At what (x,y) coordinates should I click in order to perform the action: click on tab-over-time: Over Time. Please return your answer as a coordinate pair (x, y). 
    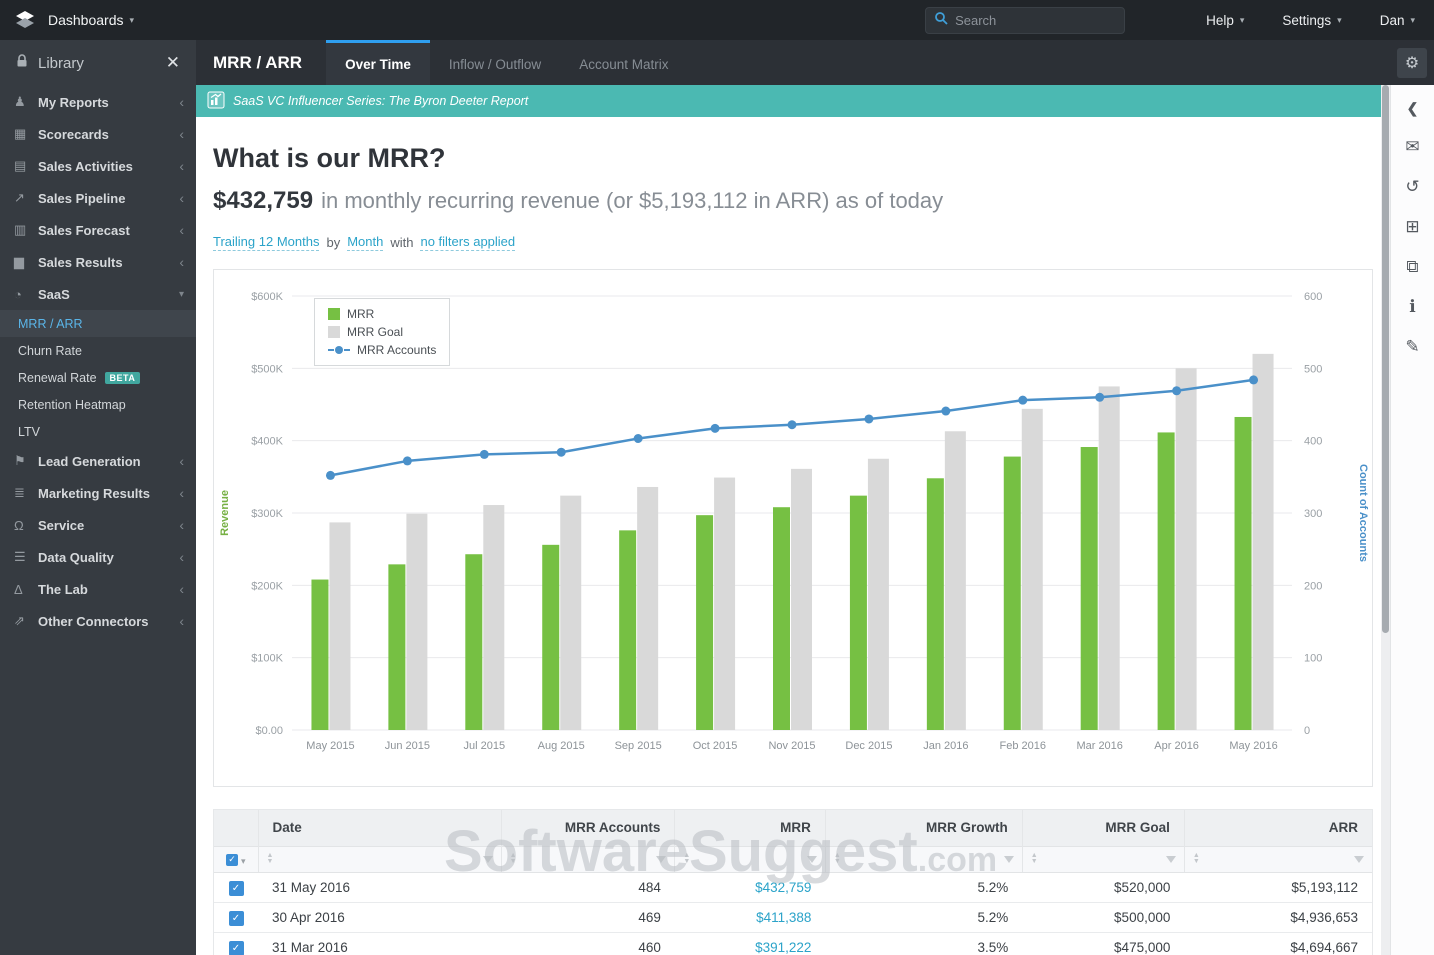
    Looking at the image, I should click on (378, 62).